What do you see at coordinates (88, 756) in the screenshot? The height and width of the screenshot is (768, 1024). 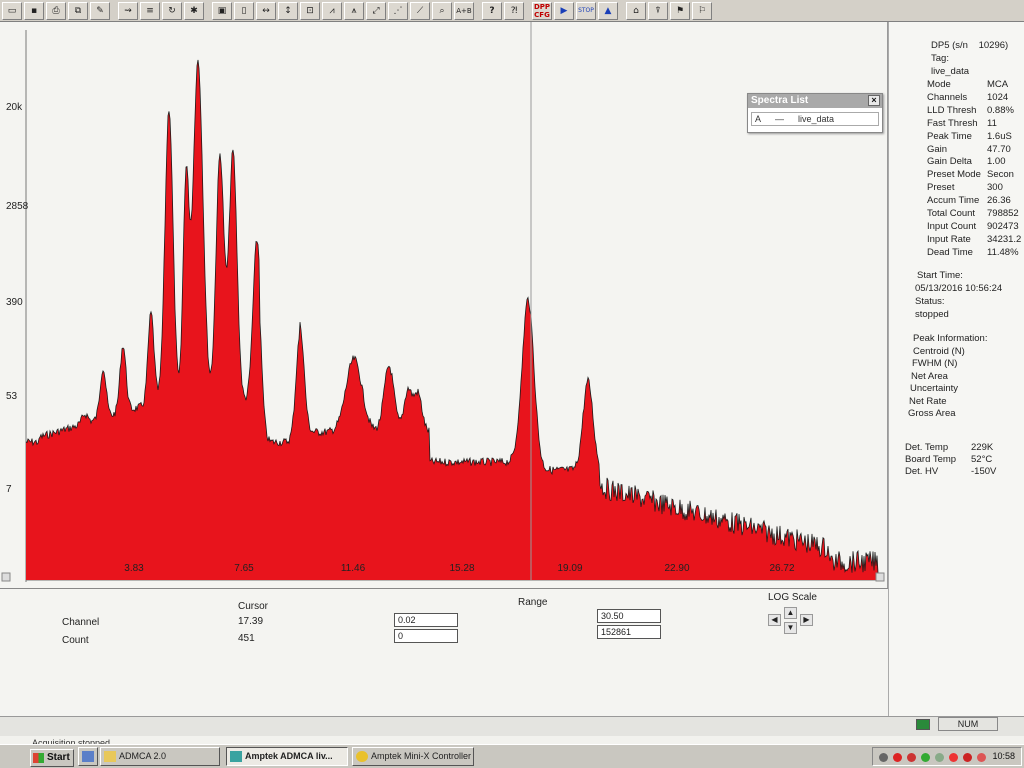 I see `quick-launch-icon` at bounding box center [88, 756].